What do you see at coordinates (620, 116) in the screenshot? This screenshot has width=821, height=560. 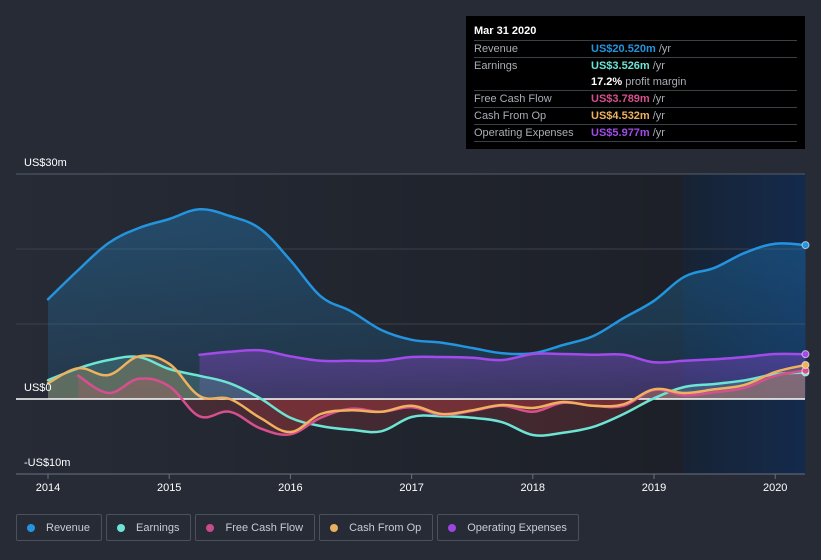 I see `tooltip-value: US$4.532m` at bounding box center [620, 116].